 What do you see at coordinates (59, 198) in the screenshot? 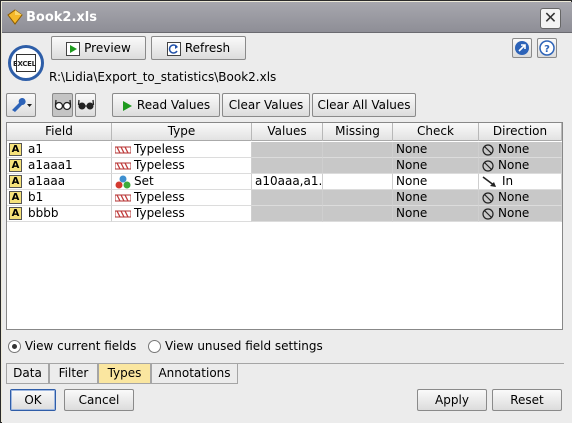
I see `cell-field: Ab1` at bounding box center [59, 198].